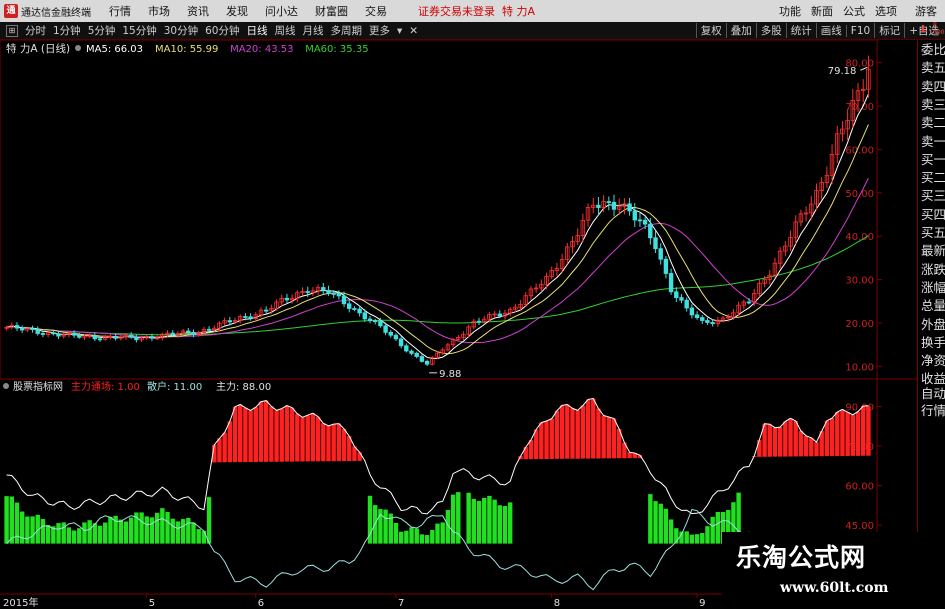 The height and width of the screenshot is (609, 945). Describe the element at coordinates (313, 30) in the screenshot. I see `period-monthly: 月线` at that location.